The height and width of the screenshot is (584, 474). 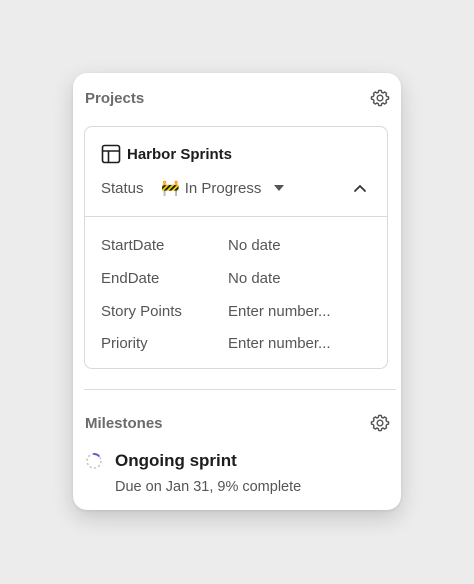 I want to click on project-card-title-row: Harbor Sprints, so click(x=166, y=154).